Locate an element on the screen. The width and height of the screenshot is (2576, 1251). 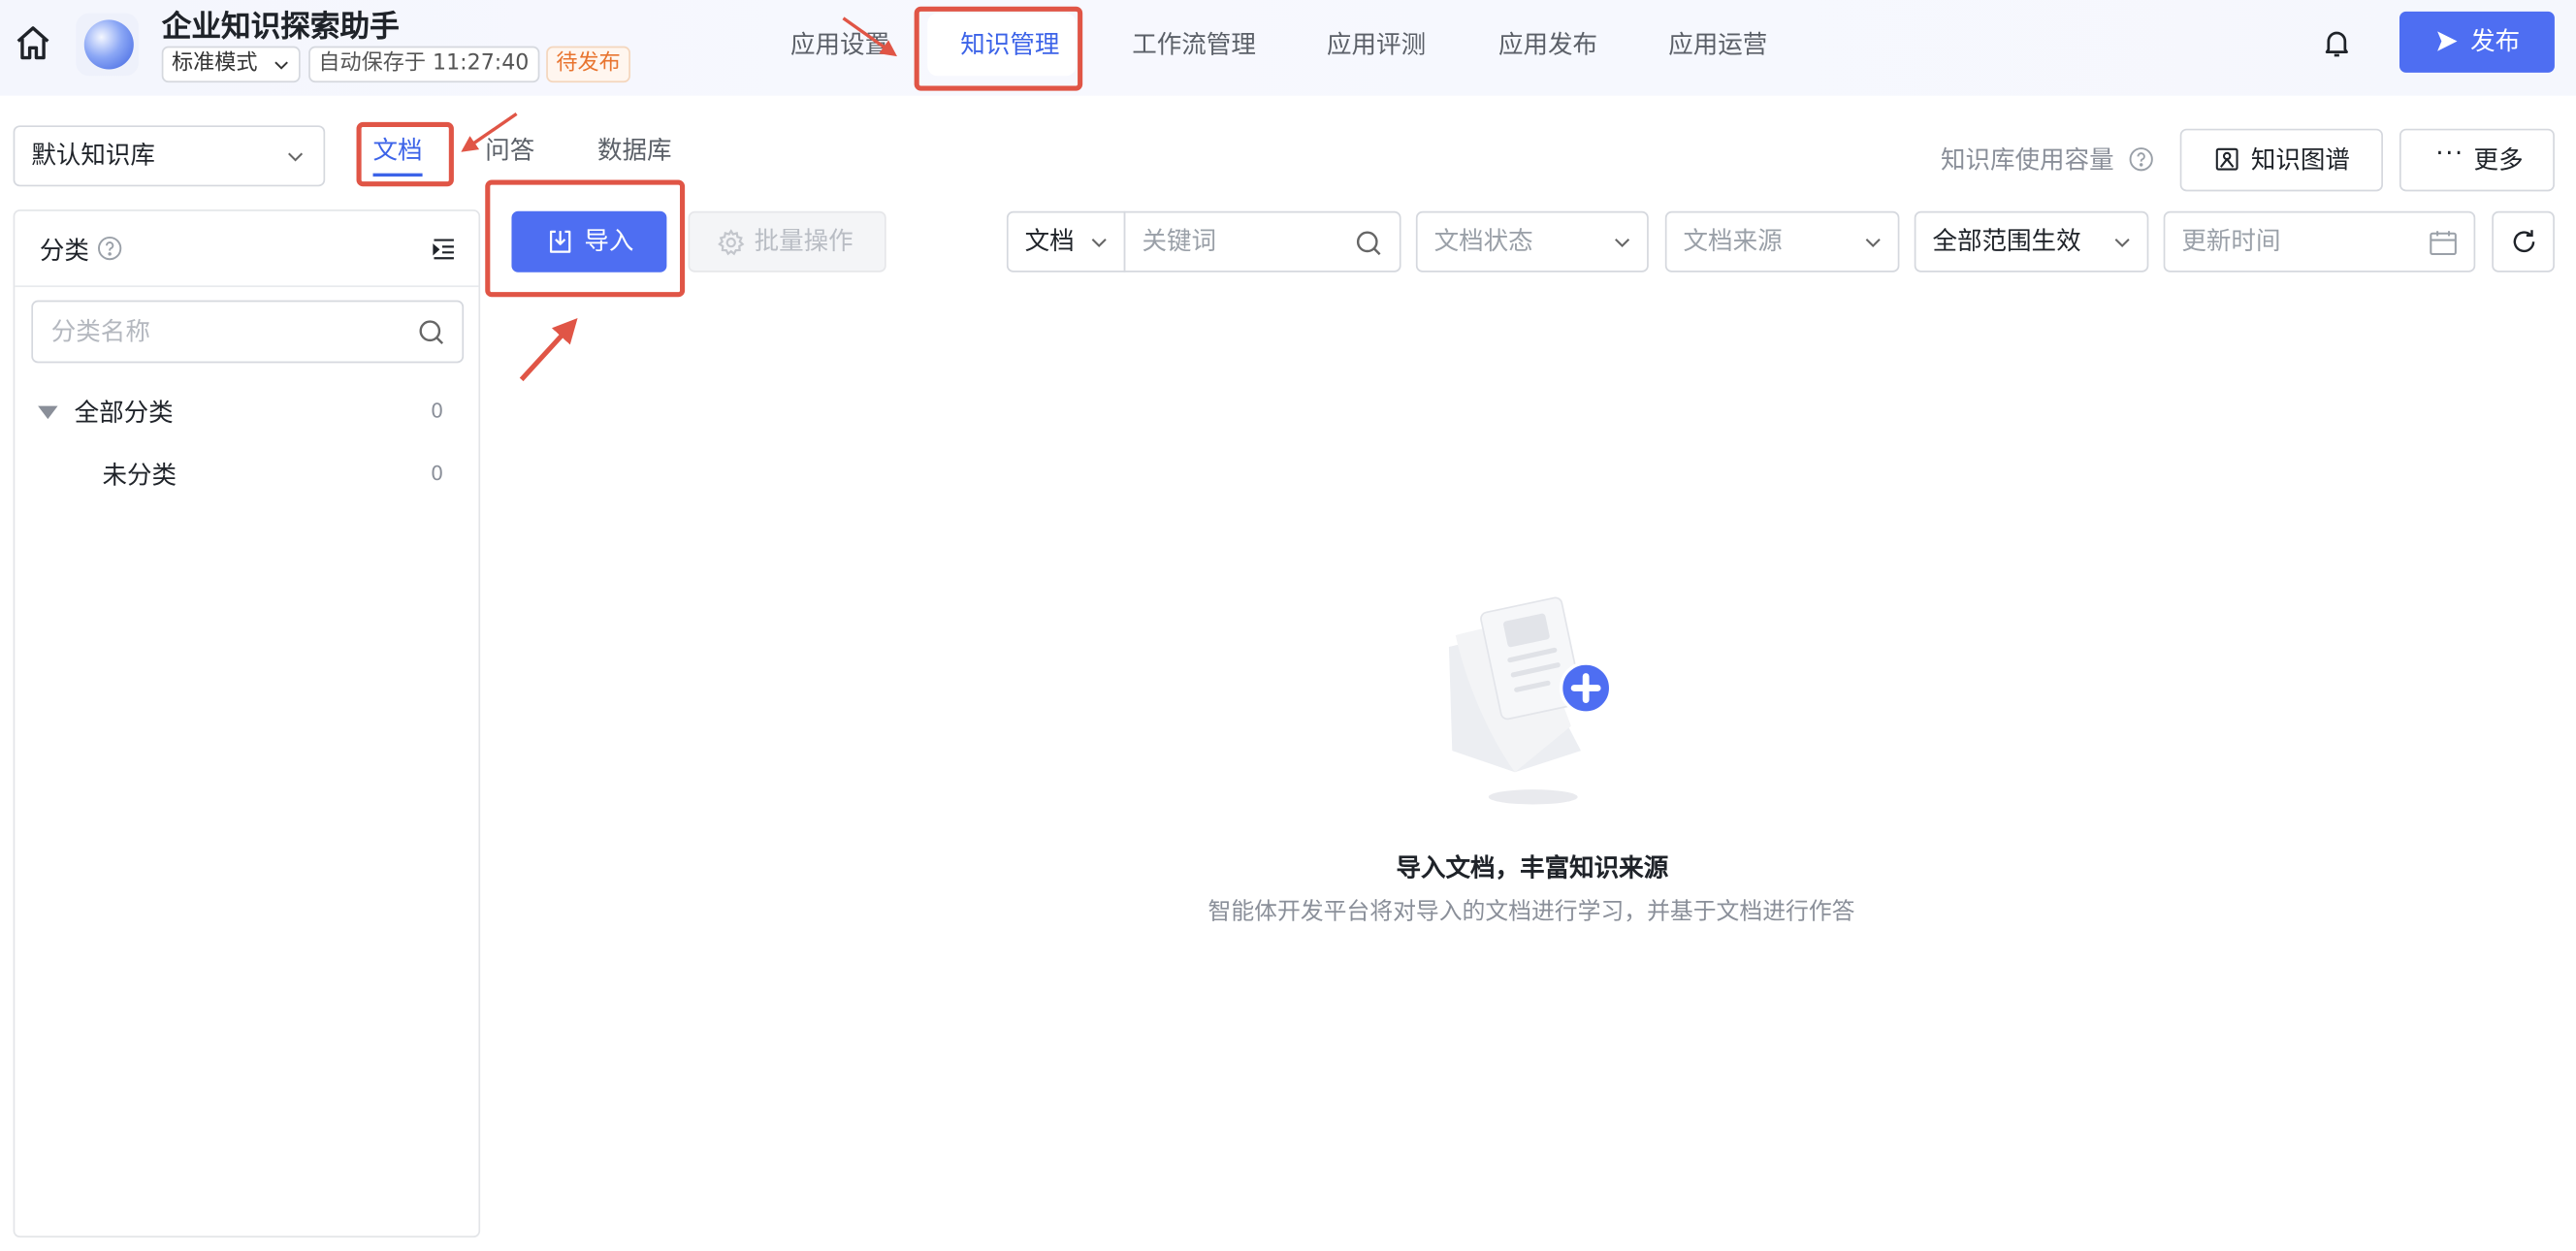
active-subtab-underline is located at coordinates (397, 175).